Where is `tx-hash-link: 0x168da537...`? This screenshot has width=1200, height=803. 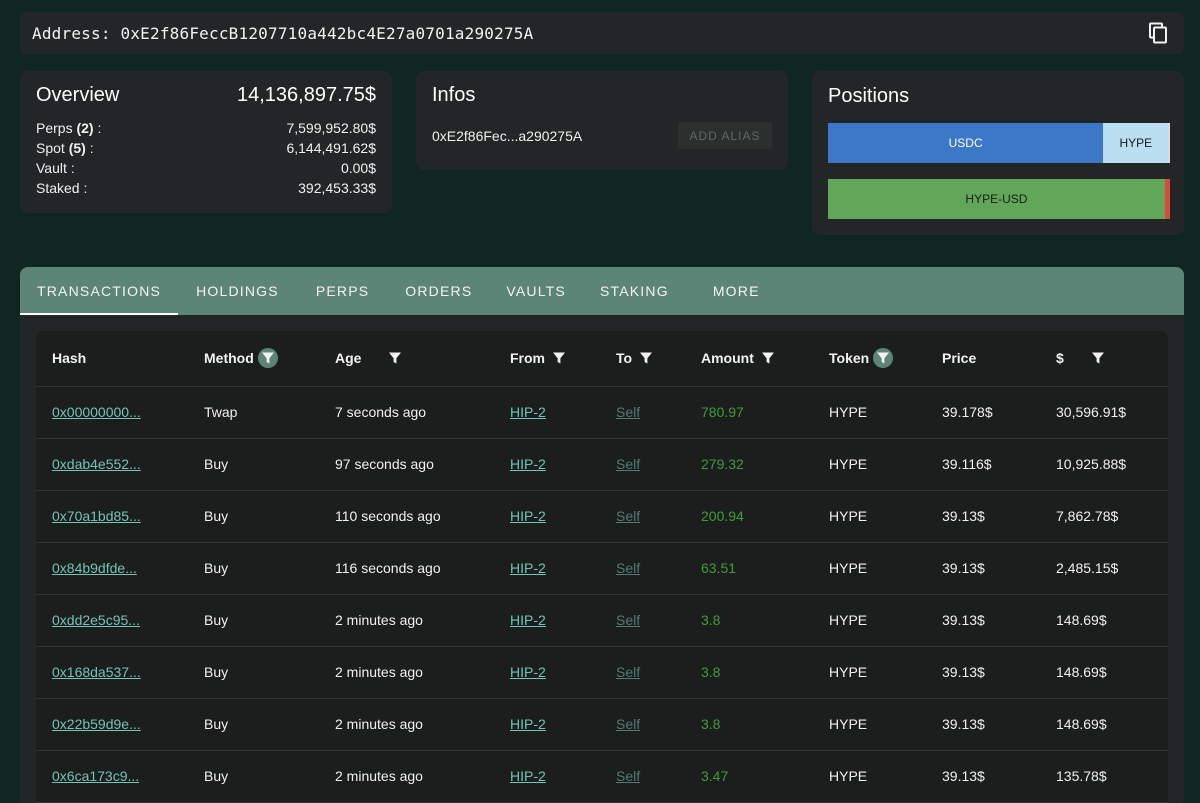 tx-hash-link: 0x168da537... is located at coordinates (96, 672).